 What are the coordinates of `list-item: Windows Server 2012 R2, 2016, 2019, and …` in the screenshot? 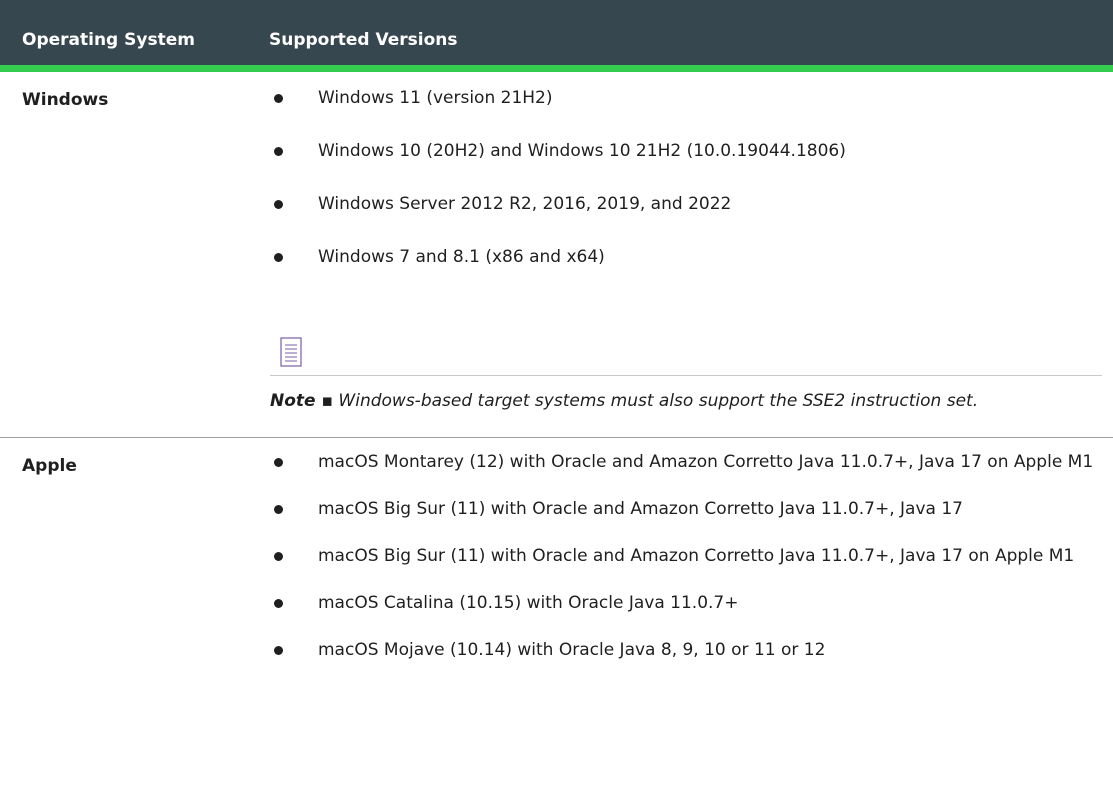 It's located at (685, 204).